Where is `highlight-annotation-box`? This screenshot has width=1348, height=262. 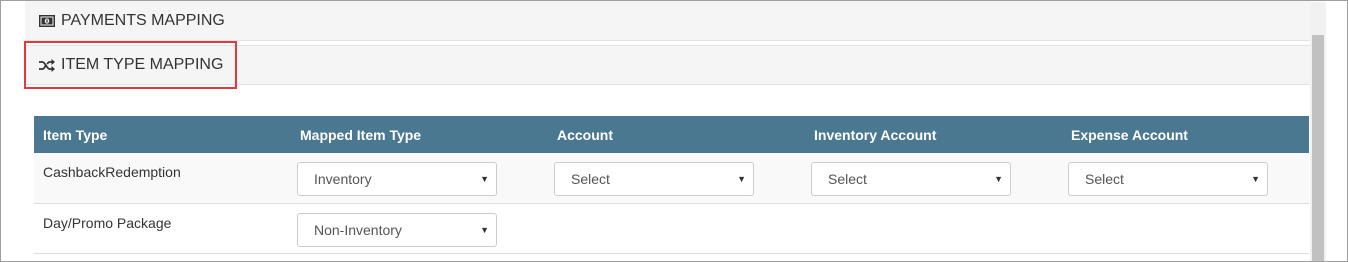
highlight-annotation-box is located at coordinates (130, 65).